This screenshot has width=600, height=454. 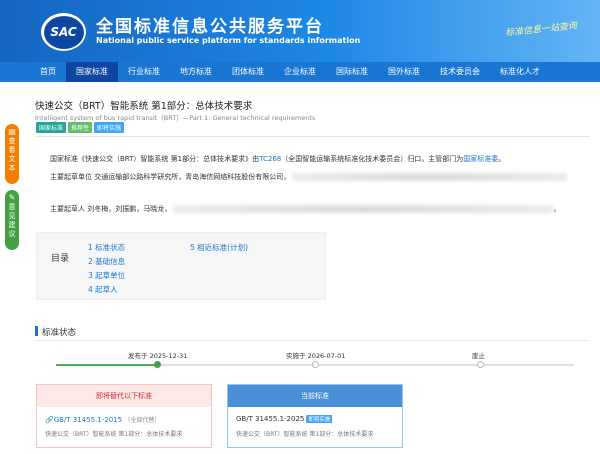 I want to click on current-standard-code-text: GB/T 31455.1-2025, so click(x=270, y=419).